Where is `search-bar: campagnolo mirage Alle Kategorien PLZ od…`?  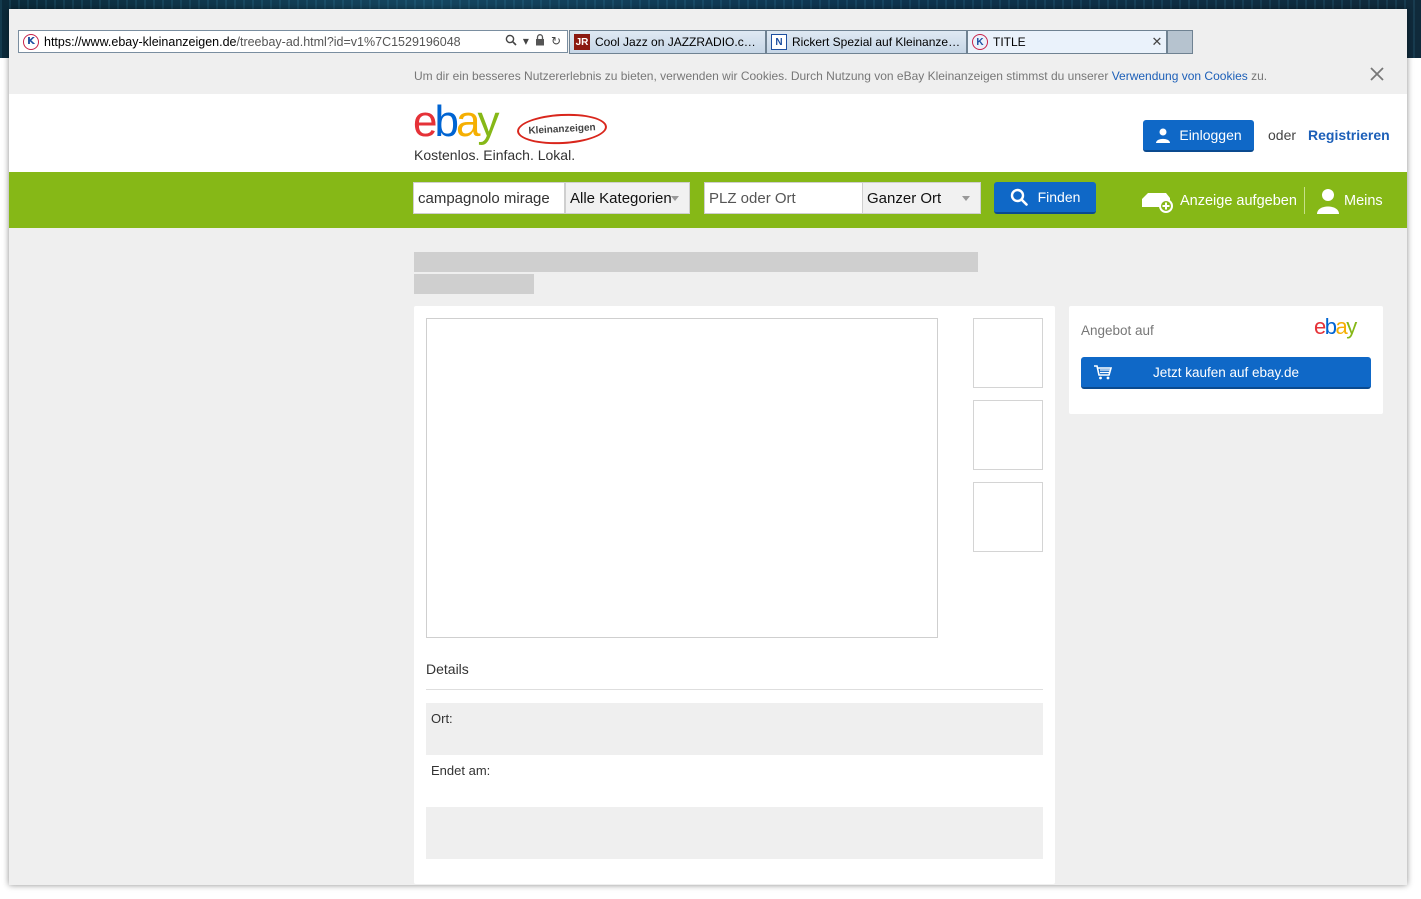
search-bar: campagnolo mirage Alle Kategorien PLZ od… is located at coordinates (708, 200).